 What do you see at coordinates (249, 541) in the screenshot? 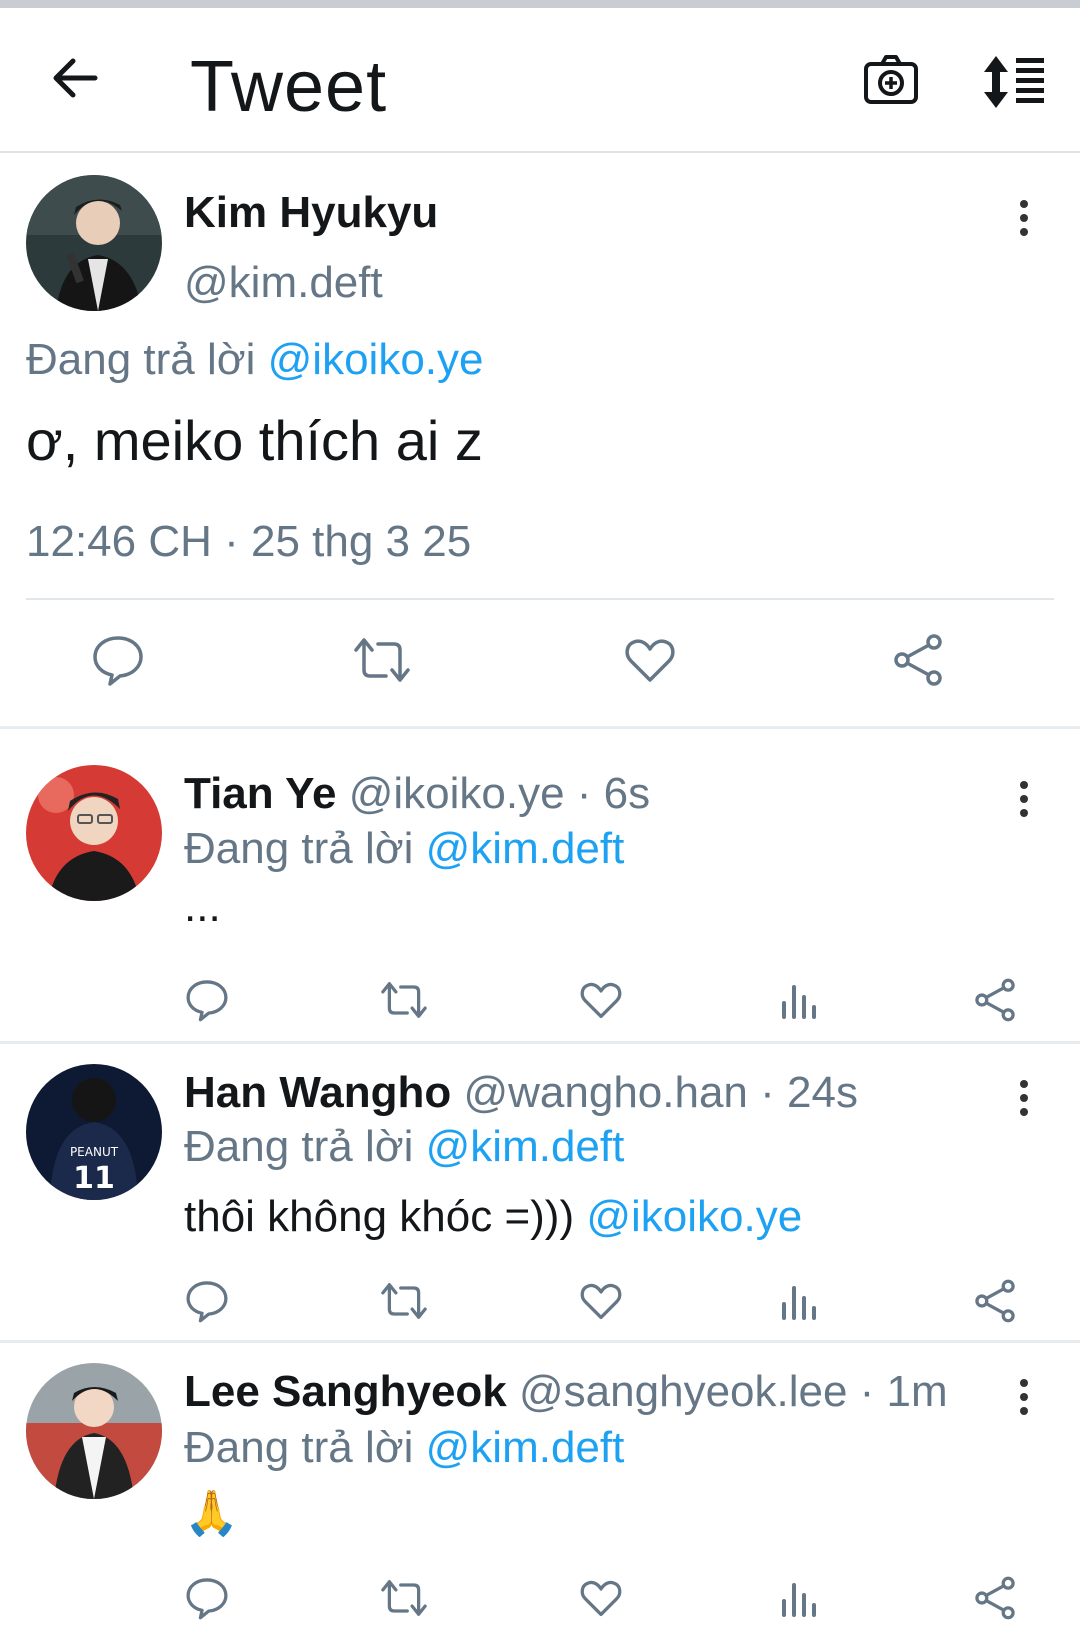
I see `tweet-timestamp: 12:46 CH · 25 thg 3 25` at bounding box center [249, 541].